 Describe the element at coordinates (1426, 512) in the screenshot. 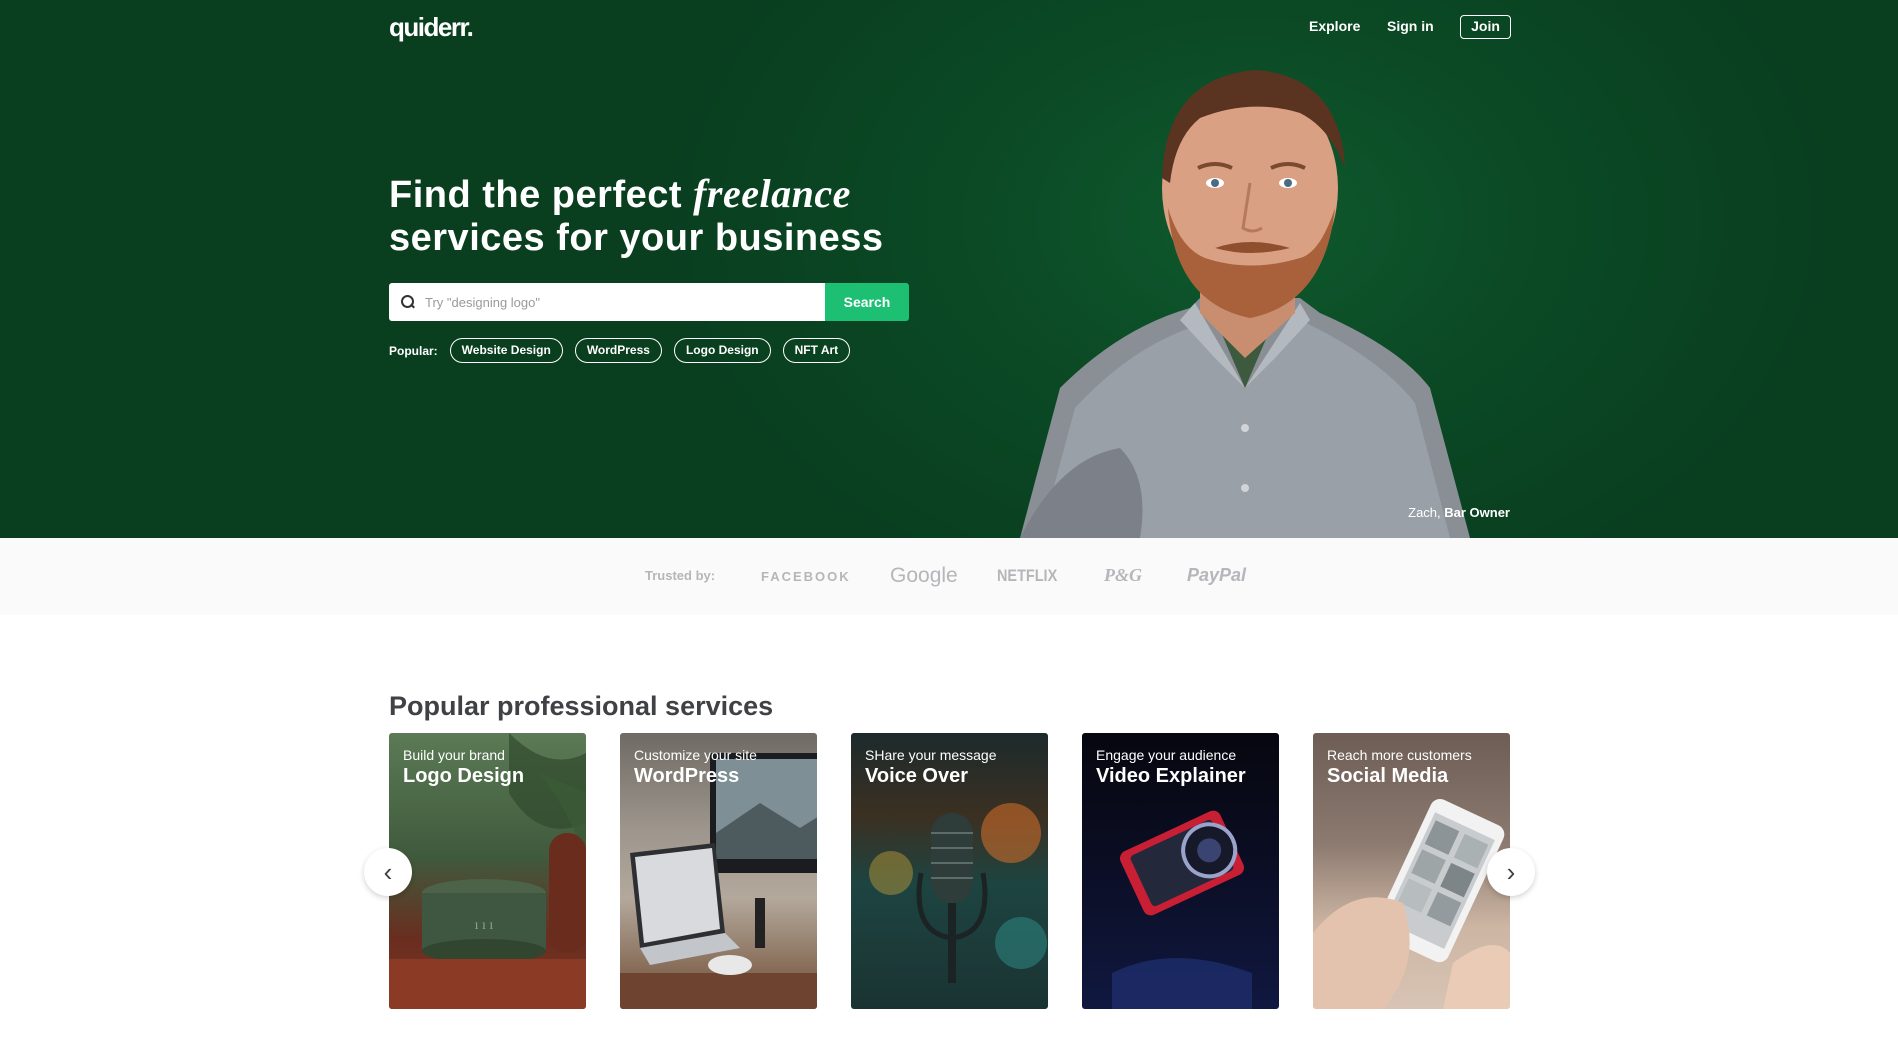

I see `credit-name: Zach,` at that location.